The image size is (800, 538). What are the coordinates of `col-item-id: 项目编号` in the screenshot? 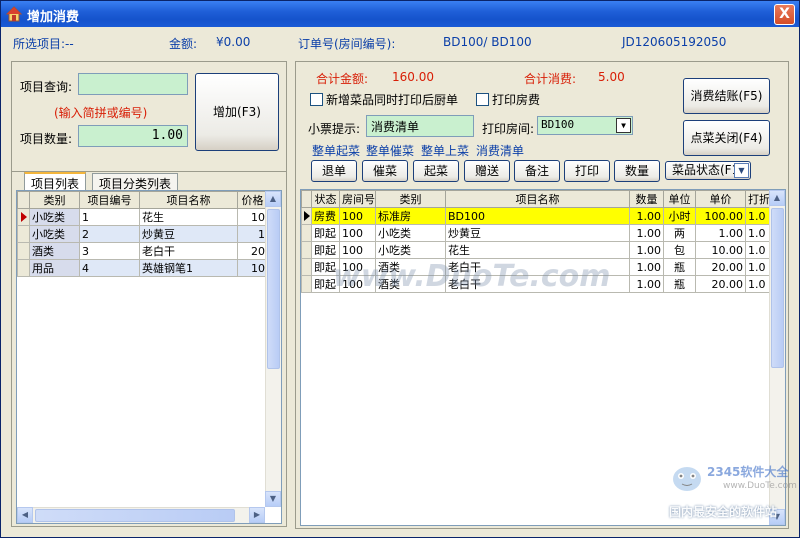 It's located at (109, 200).